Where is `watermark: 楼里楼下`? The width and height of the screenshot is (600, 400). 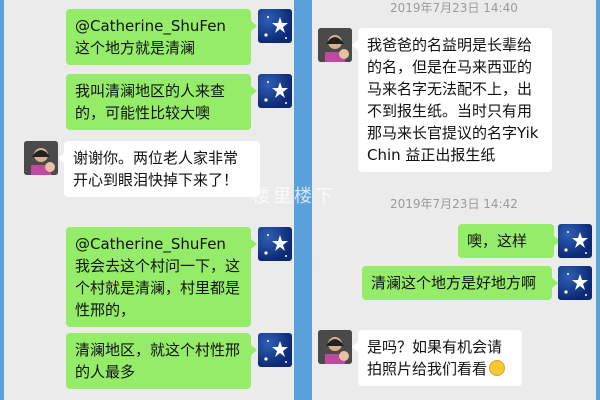
watermark: 楼里楼下 is located at coordinates (294, 196).